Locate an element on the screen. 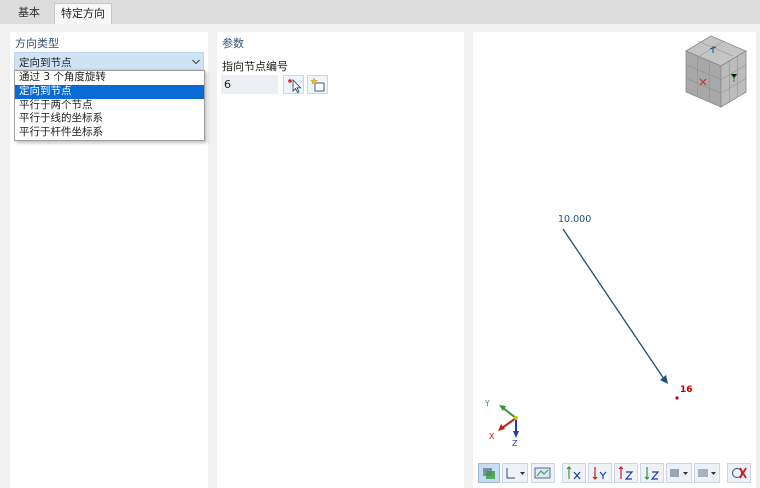 The height and width of the screenshot is (488, 760). axis-dropdown-icon is located at coordinates (515, 473).